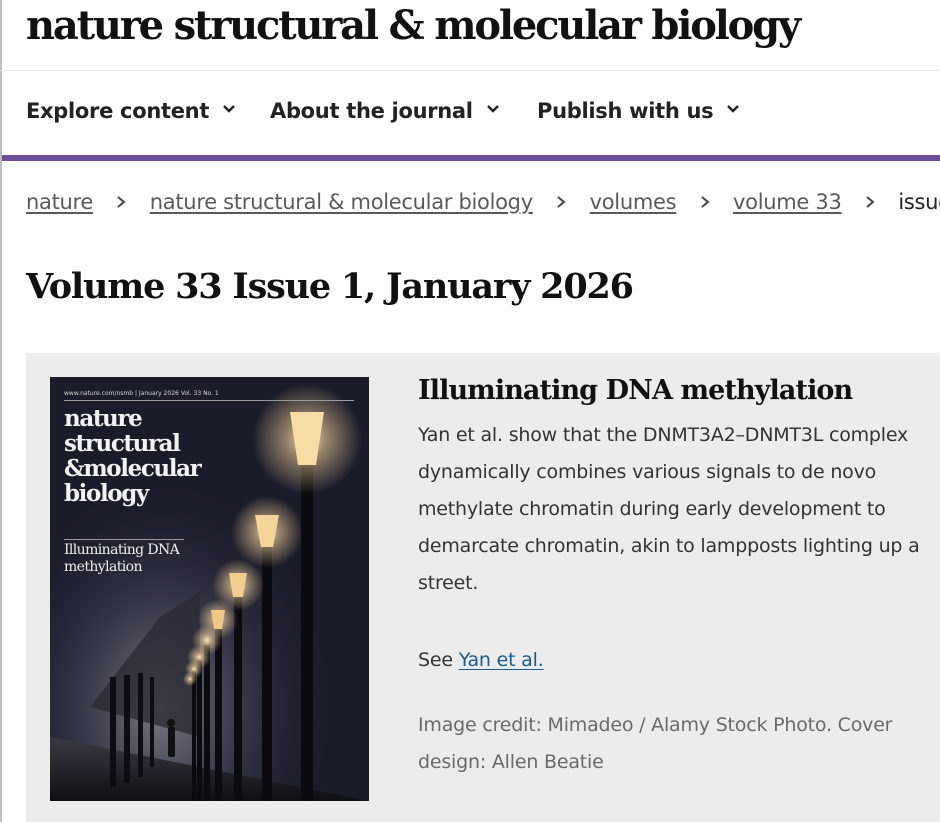  Describe the element at coordinates (59, 202) in the screenshot. I see `breadcrumb-link-nature: nature` at that location.